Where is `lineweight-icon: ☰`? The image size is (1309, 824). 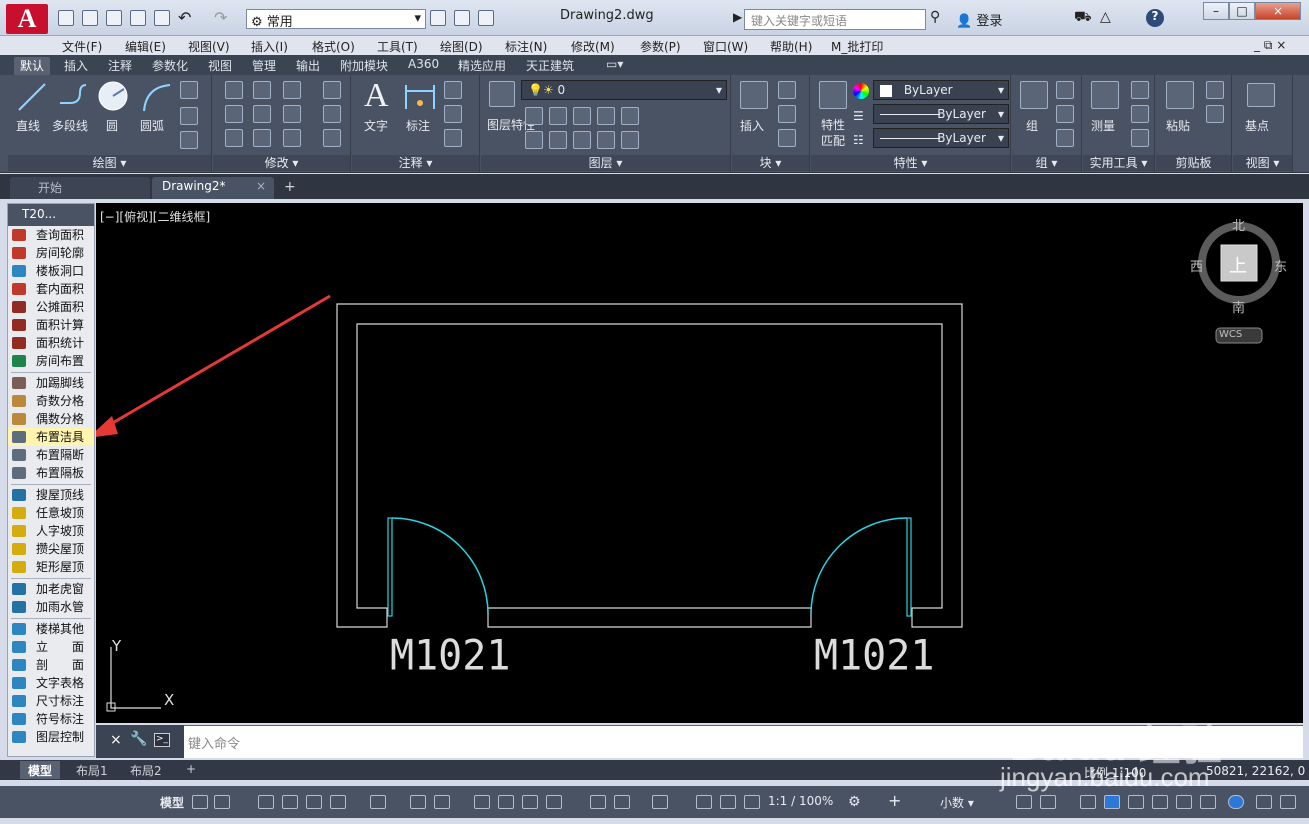
lineweight-icon: ☰ is located at coordinates (858, 116).